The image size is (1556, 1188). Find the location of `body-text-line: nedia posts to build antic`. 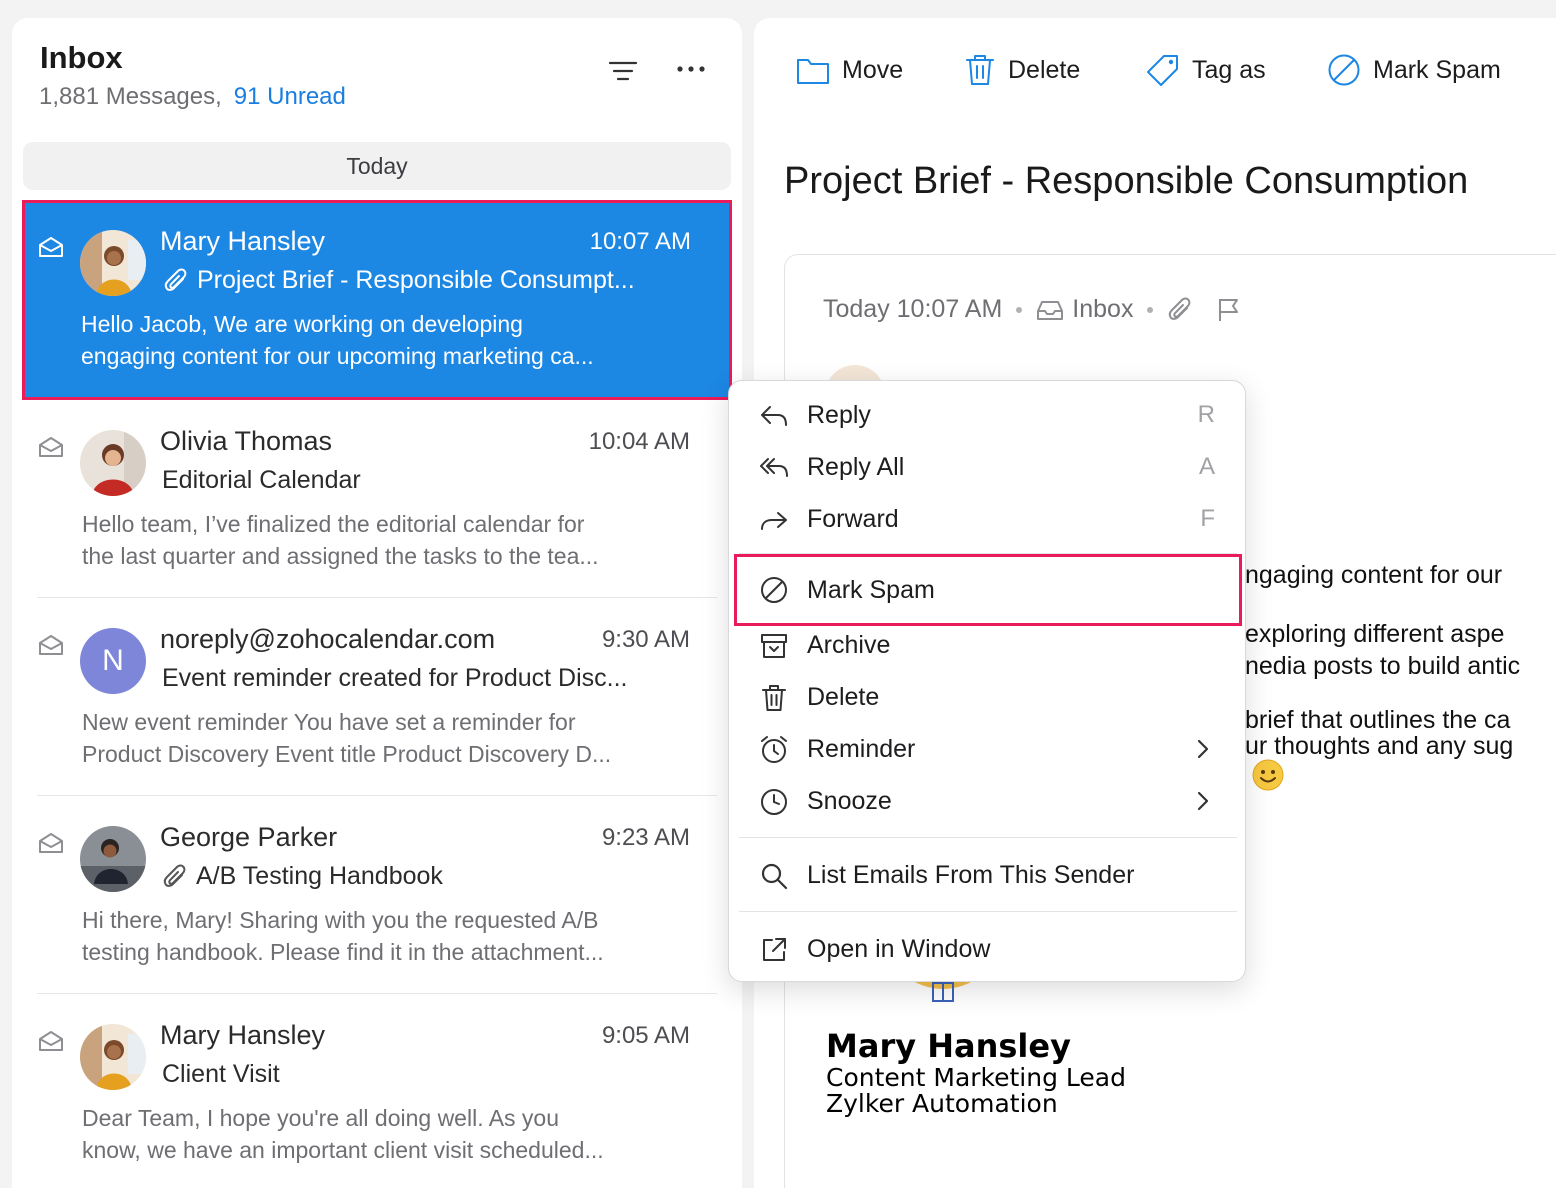

body-text-line: nedia posts to build antic is located at coordinates (1383, 666).